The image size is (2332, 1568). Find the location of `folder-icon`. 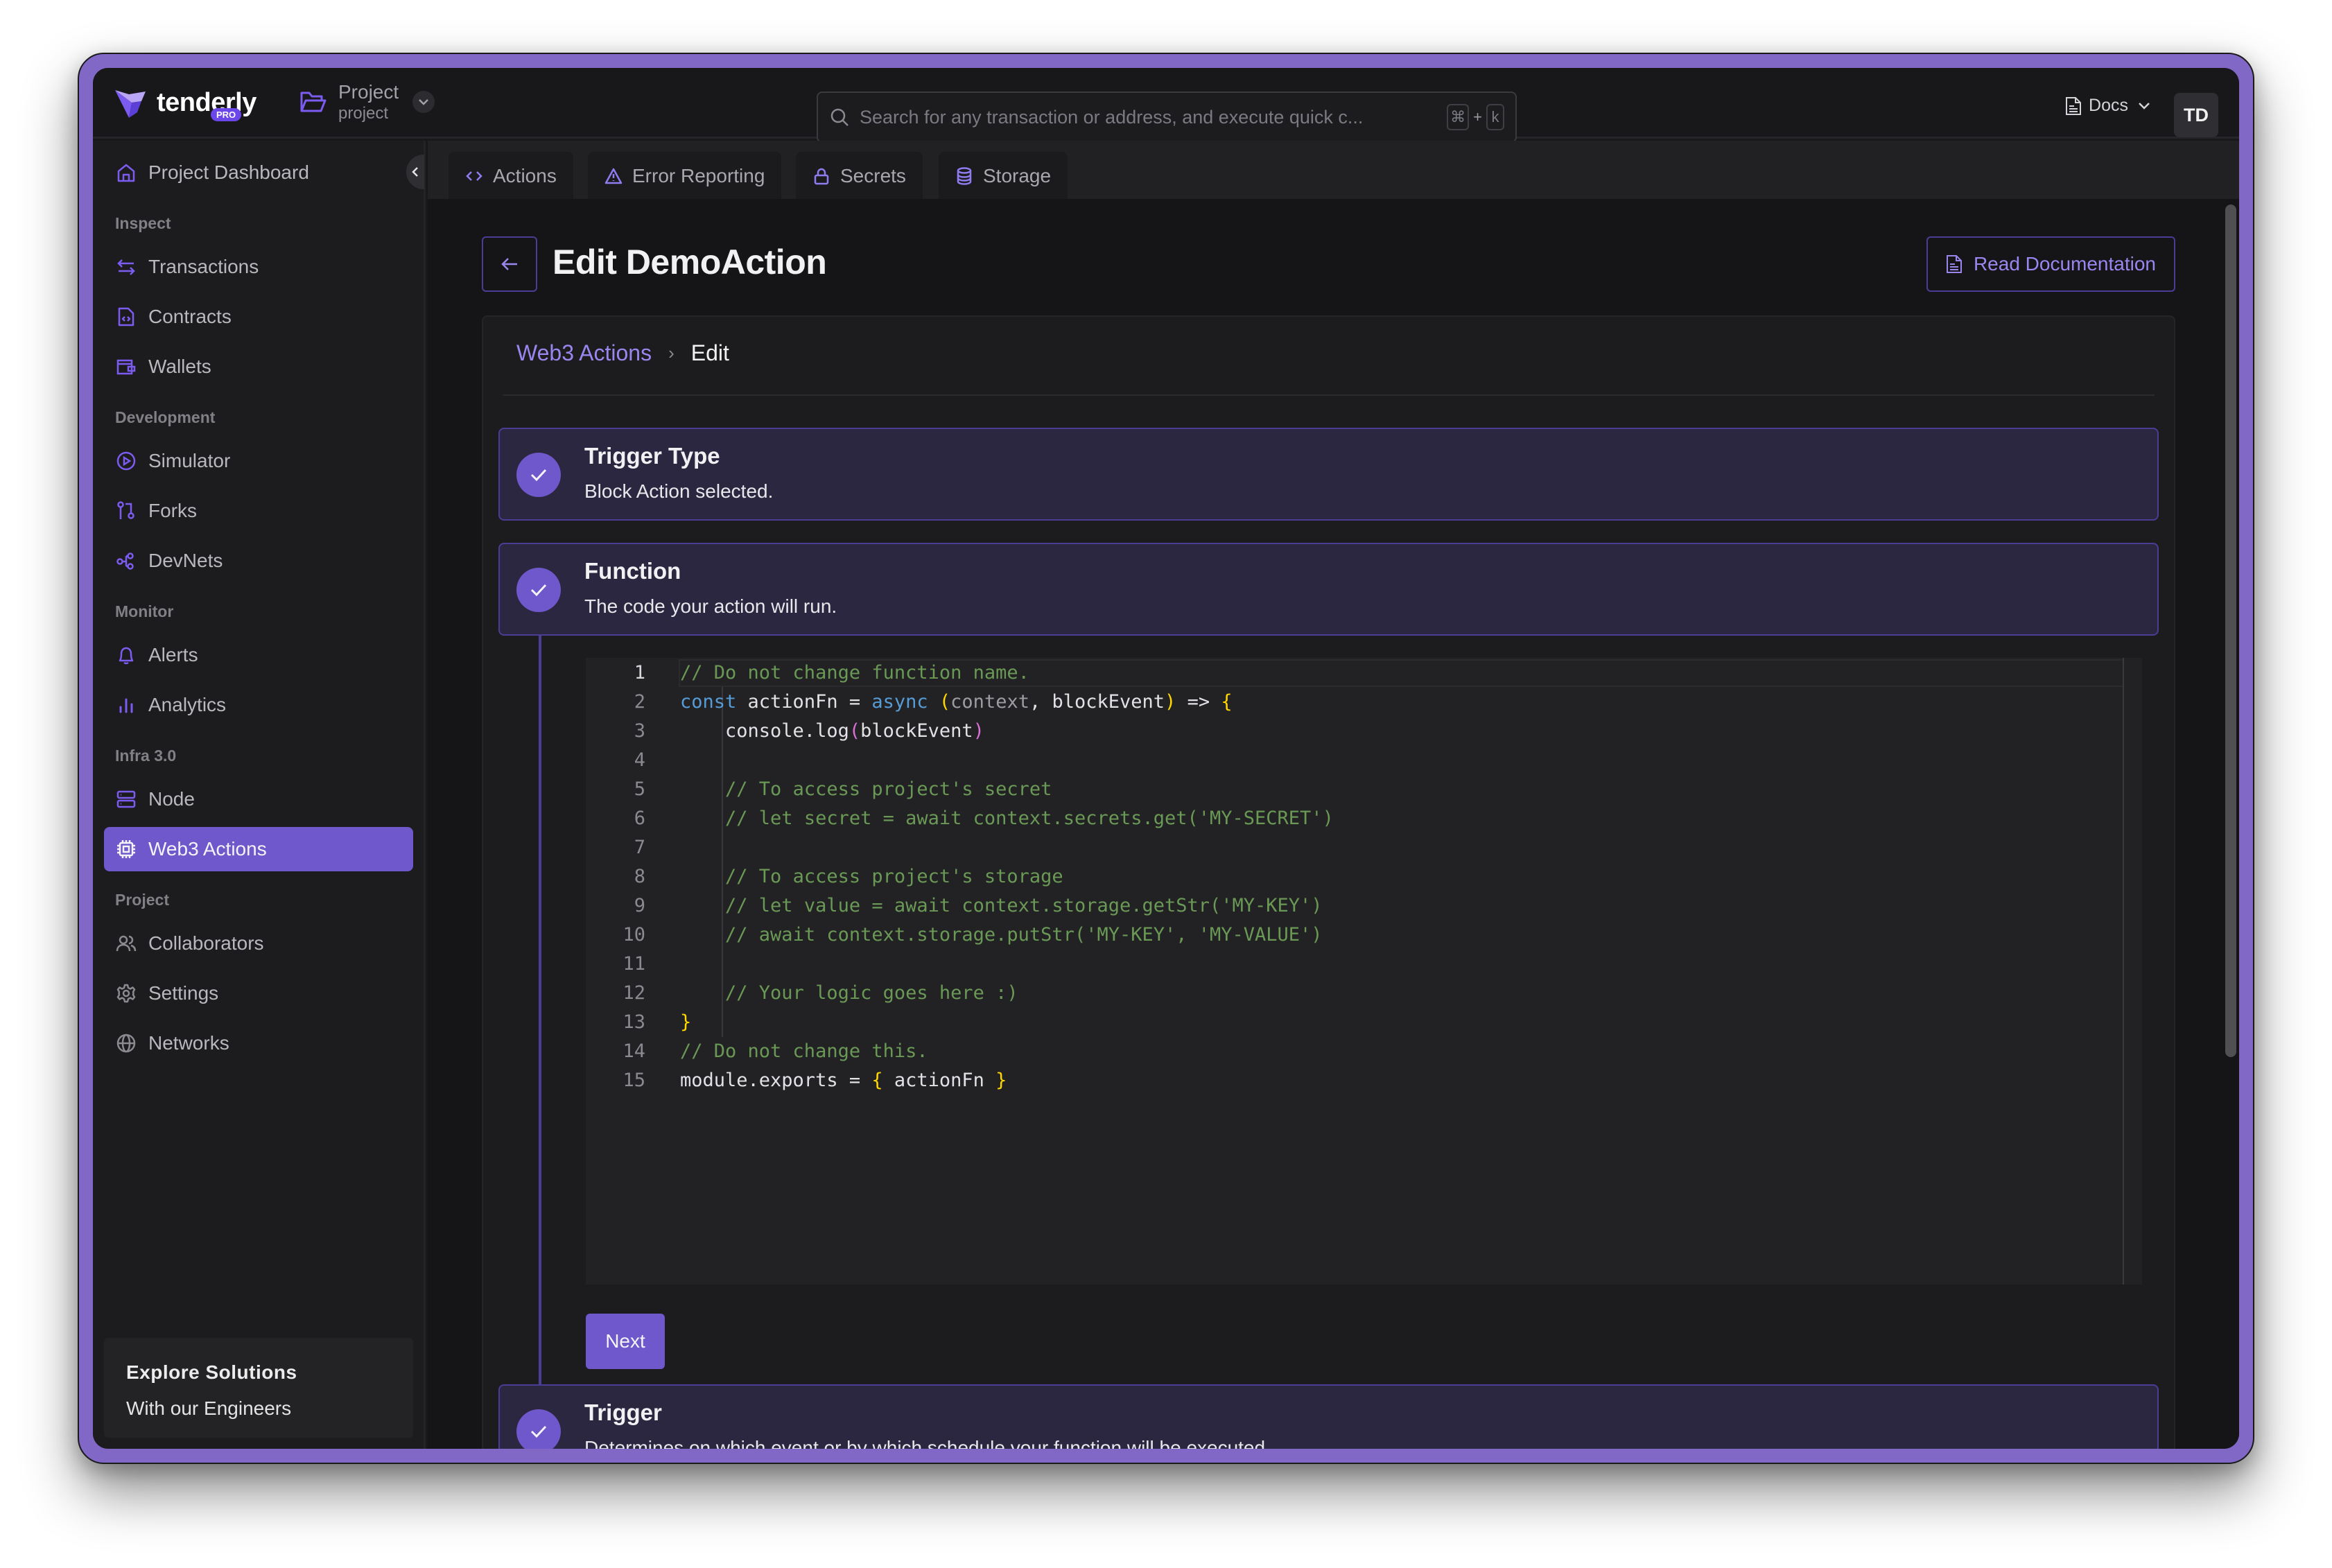

folder-icon is located at coordinates (313, 102).